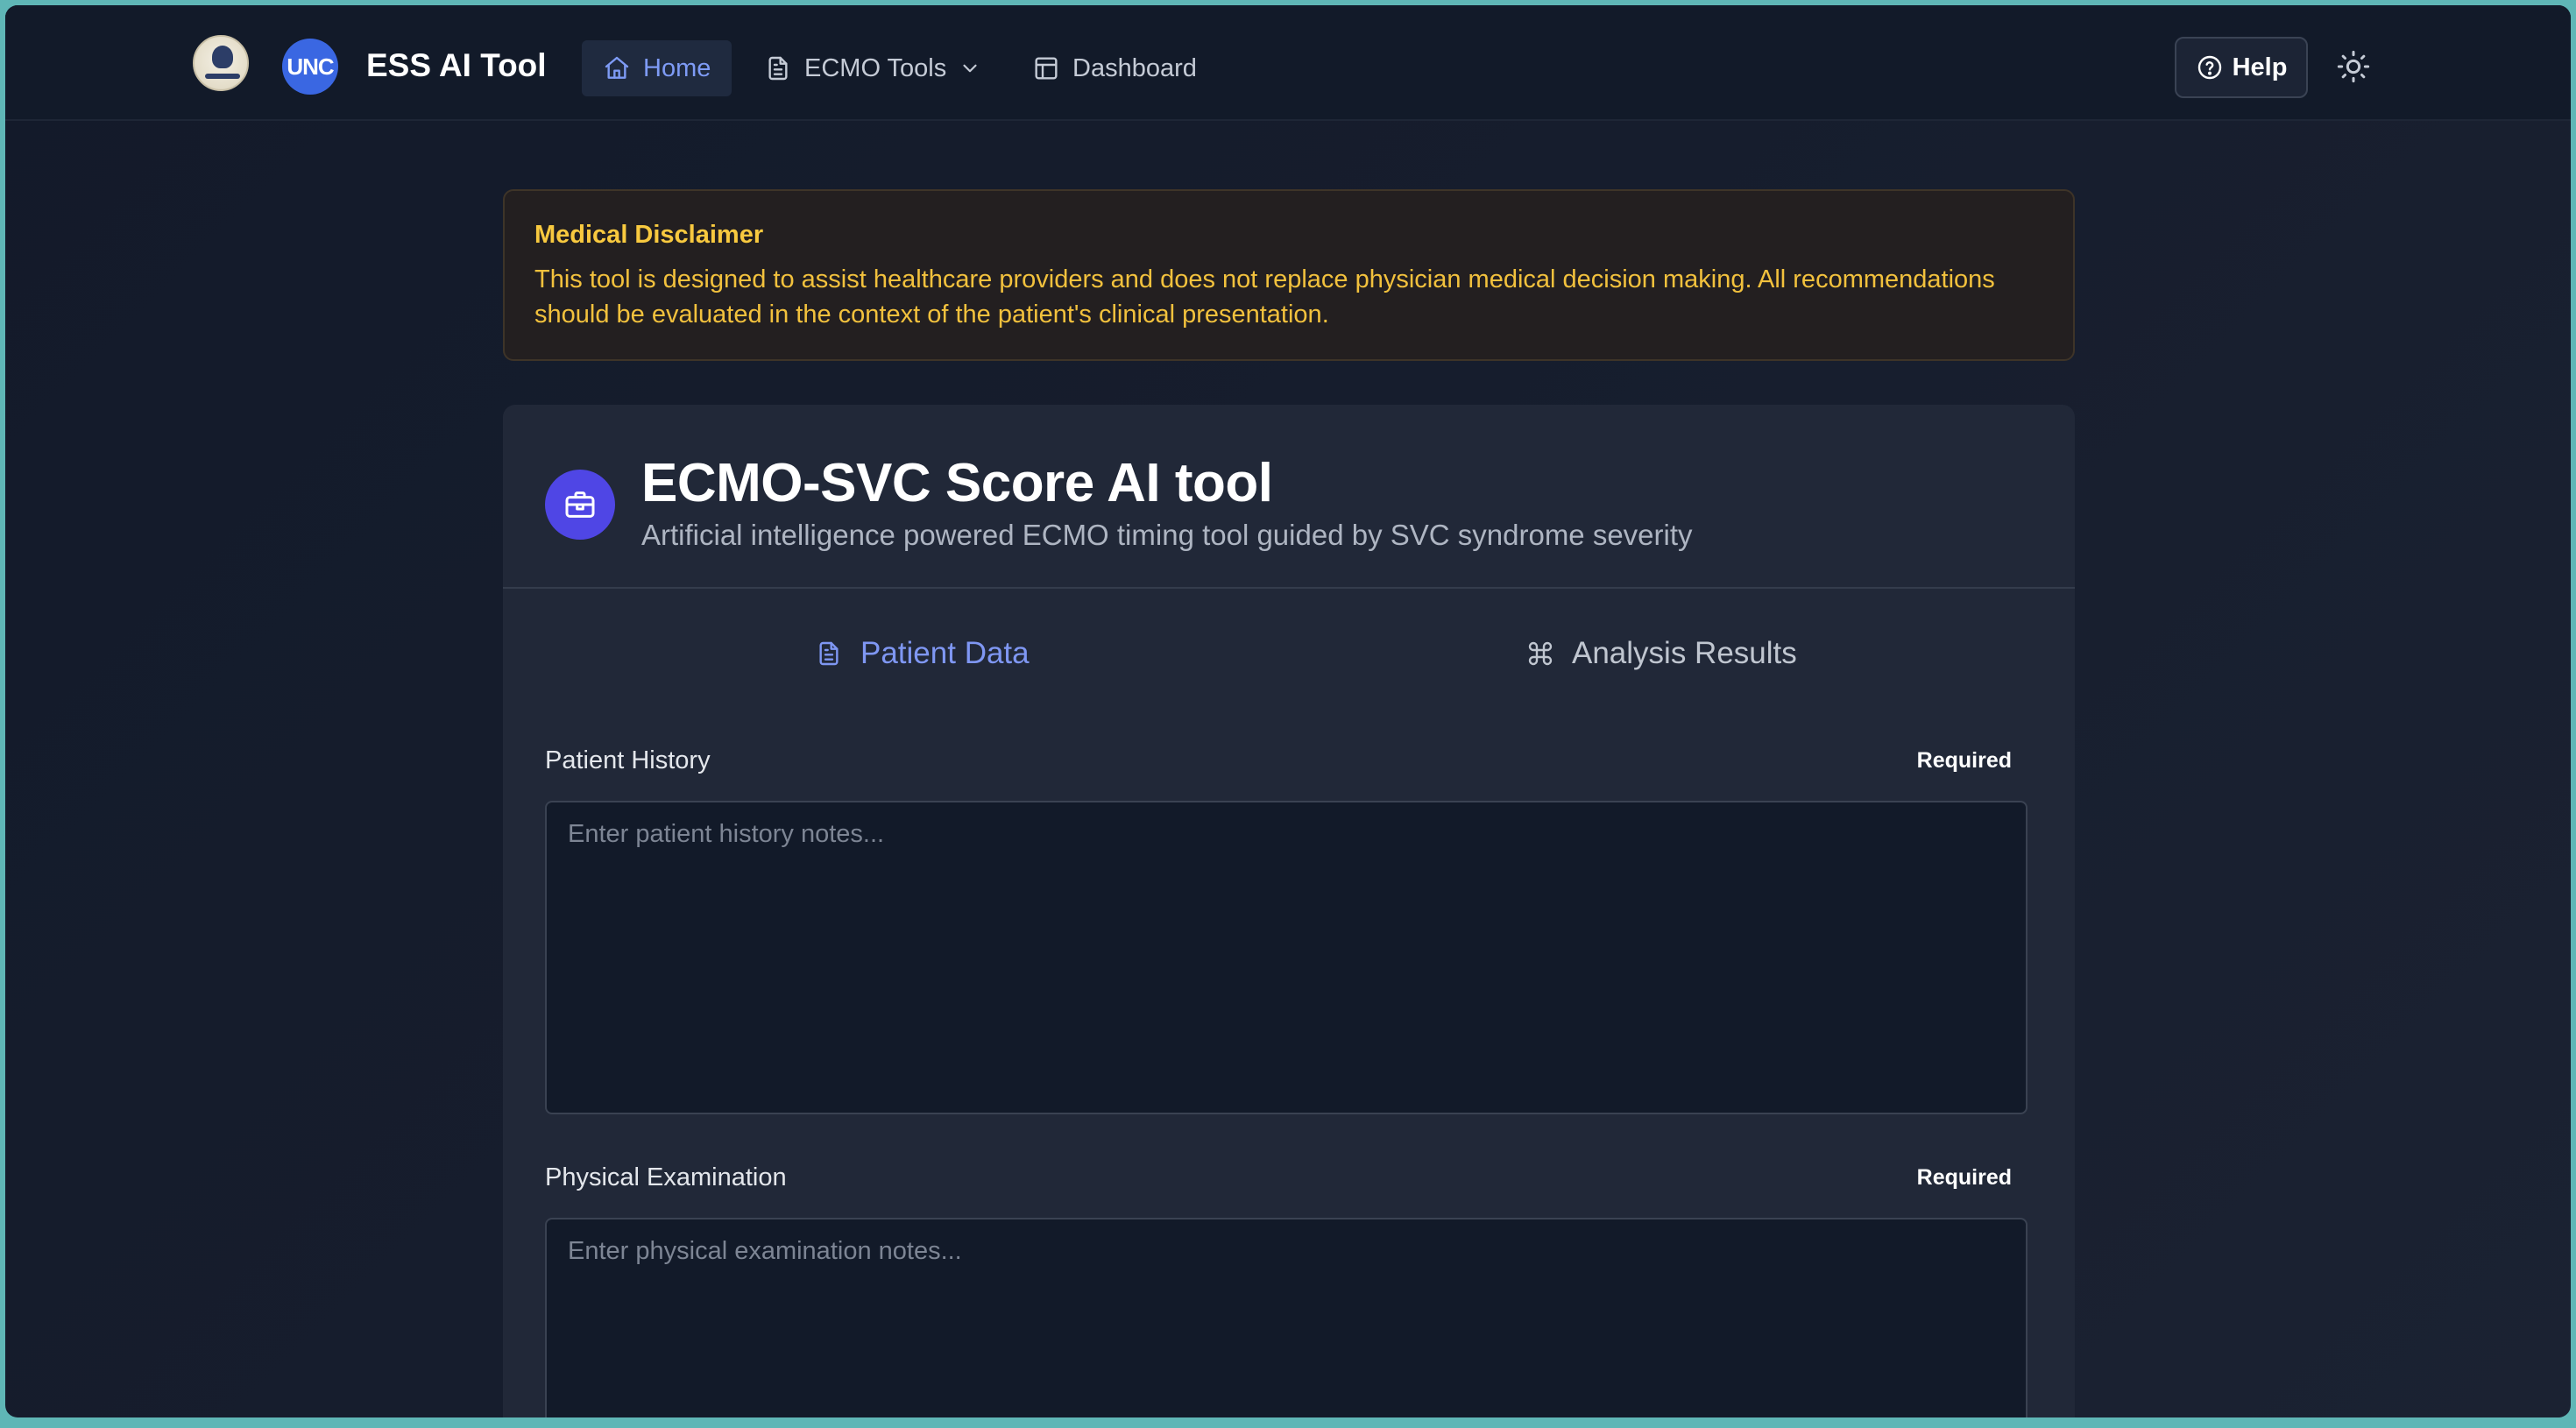 The image size is (2576, 1428). I want to click on brand-title: ESS AI Tool, so click(456, 65).